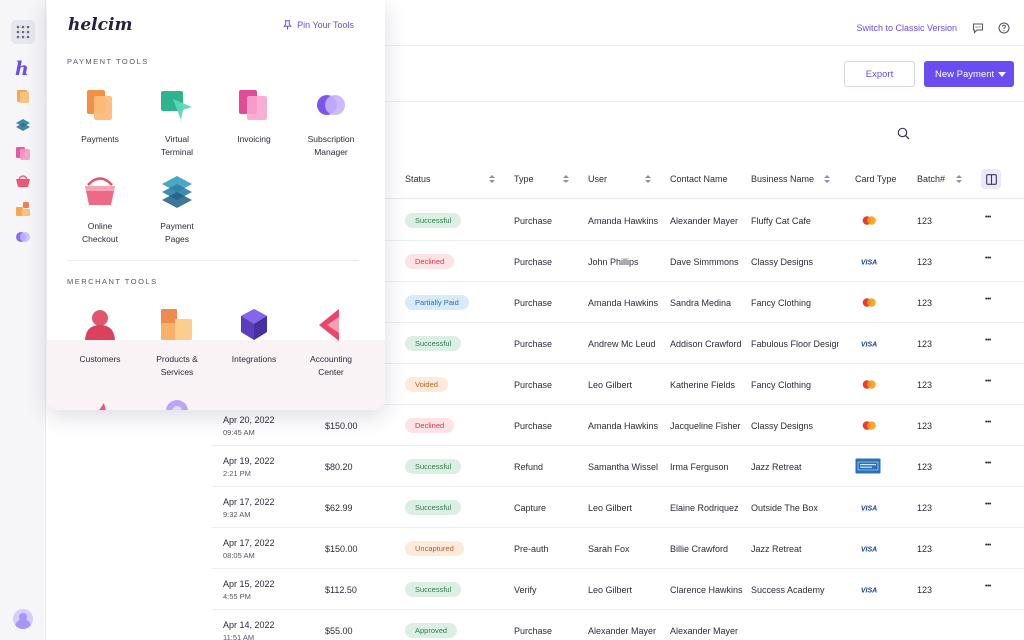  Describe the element at coordinates (879, 74) in the screenshot. I see `export-button: Export` at that location.